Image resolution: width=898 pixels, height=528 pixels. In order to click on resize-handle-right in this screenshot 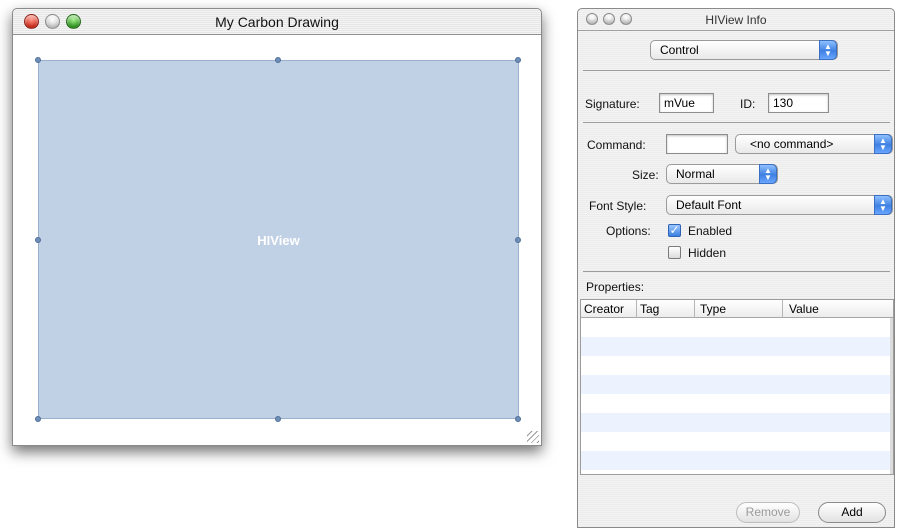, I will do `click(518, 240)`.